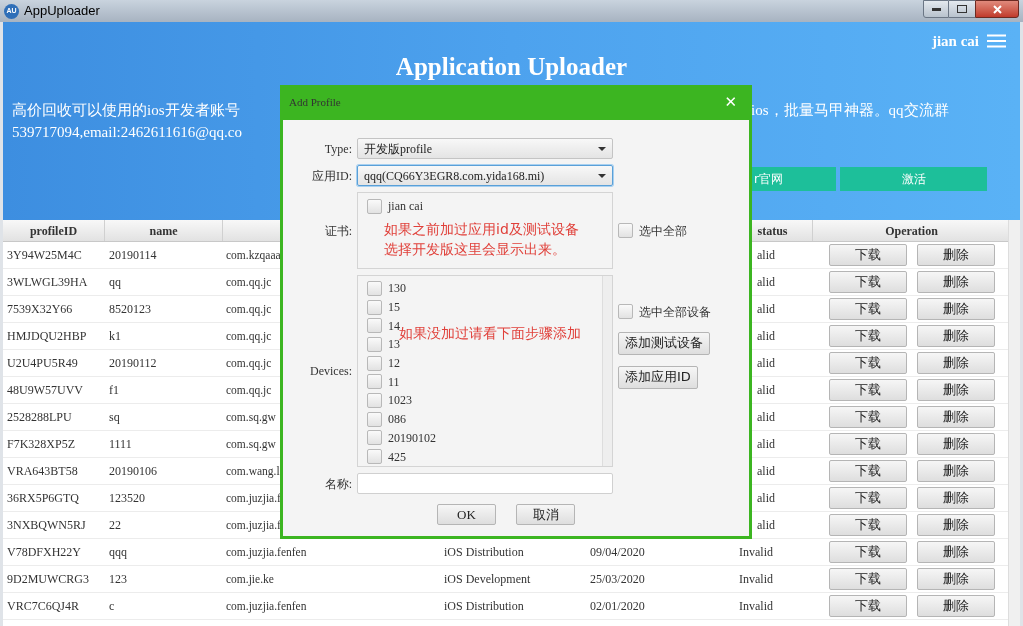  Describe the element at coordinates (664, 343) in the screenshot. I see `add-device-button: 添加测试设备` at that location.